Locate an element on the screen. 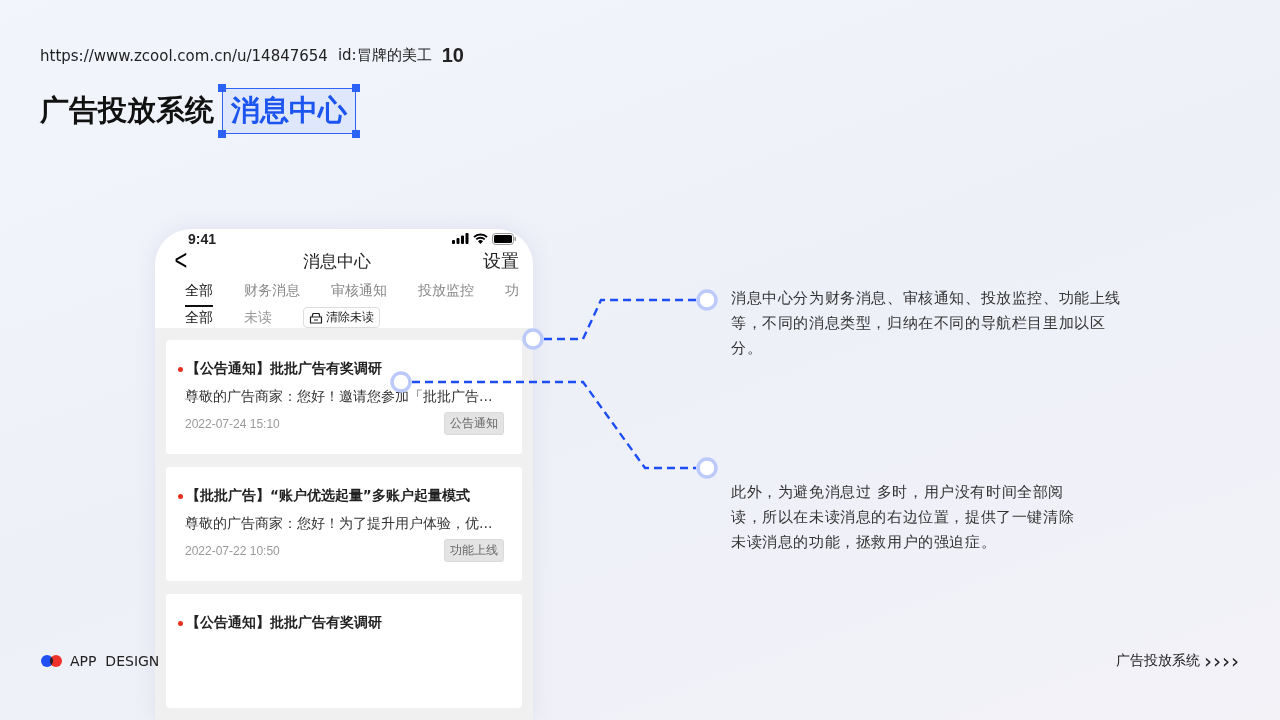 This screenshot has width=1280, height=720. filter-tab: 全部 is located at coordinates (199, 317).